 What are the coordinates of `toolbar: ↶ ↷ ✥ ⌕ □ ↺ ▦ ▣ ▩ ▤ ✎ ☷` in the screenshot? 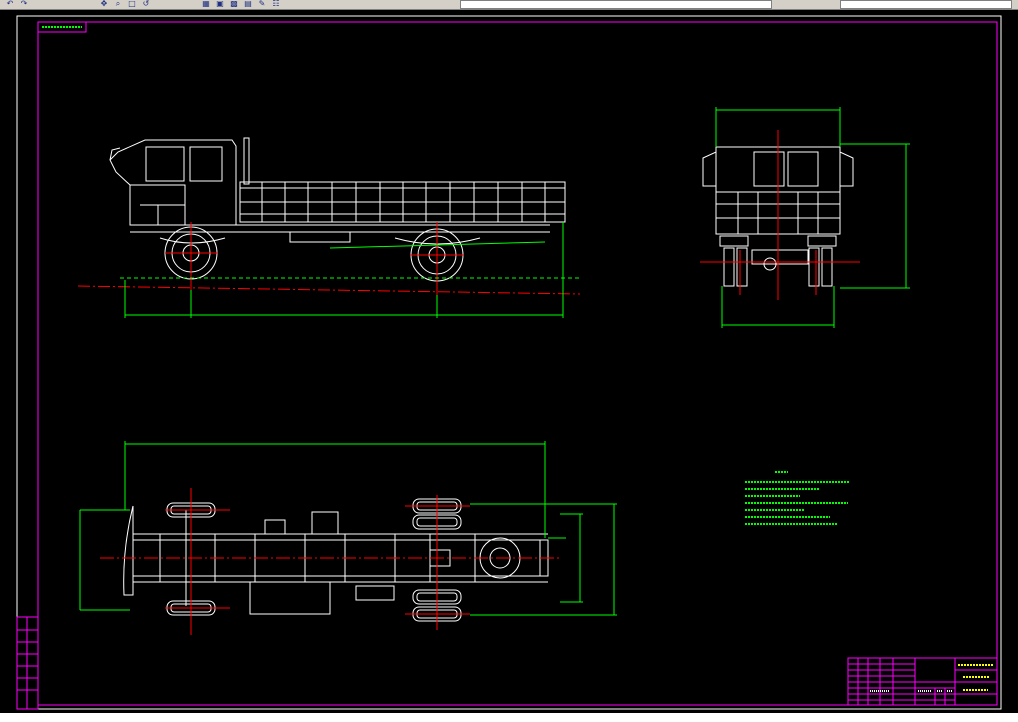 It's located at (509, 5).